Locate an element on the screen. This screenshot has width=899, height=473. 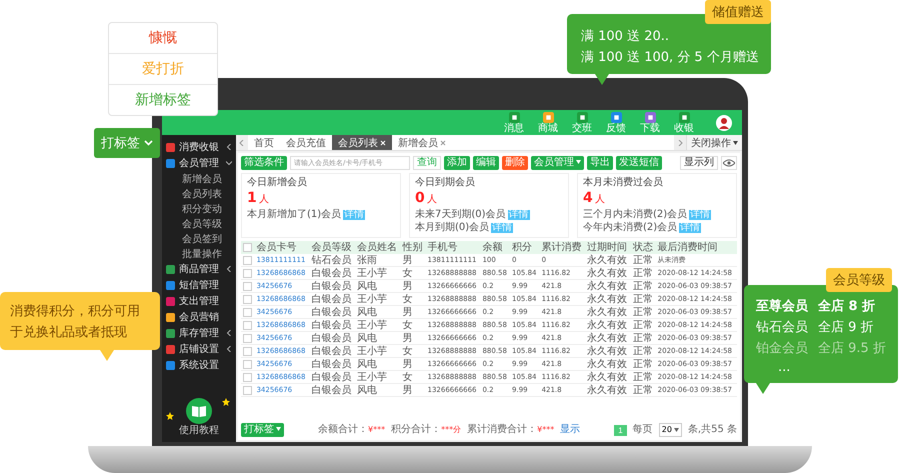
header-button: 商城 is located at coordinates (548, 123).